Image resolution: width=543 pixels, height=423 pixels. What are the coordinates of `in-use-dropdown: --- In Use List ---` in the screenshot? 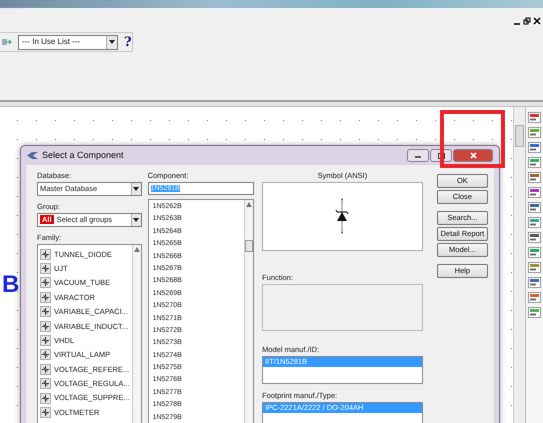 It's located at (68, 42).